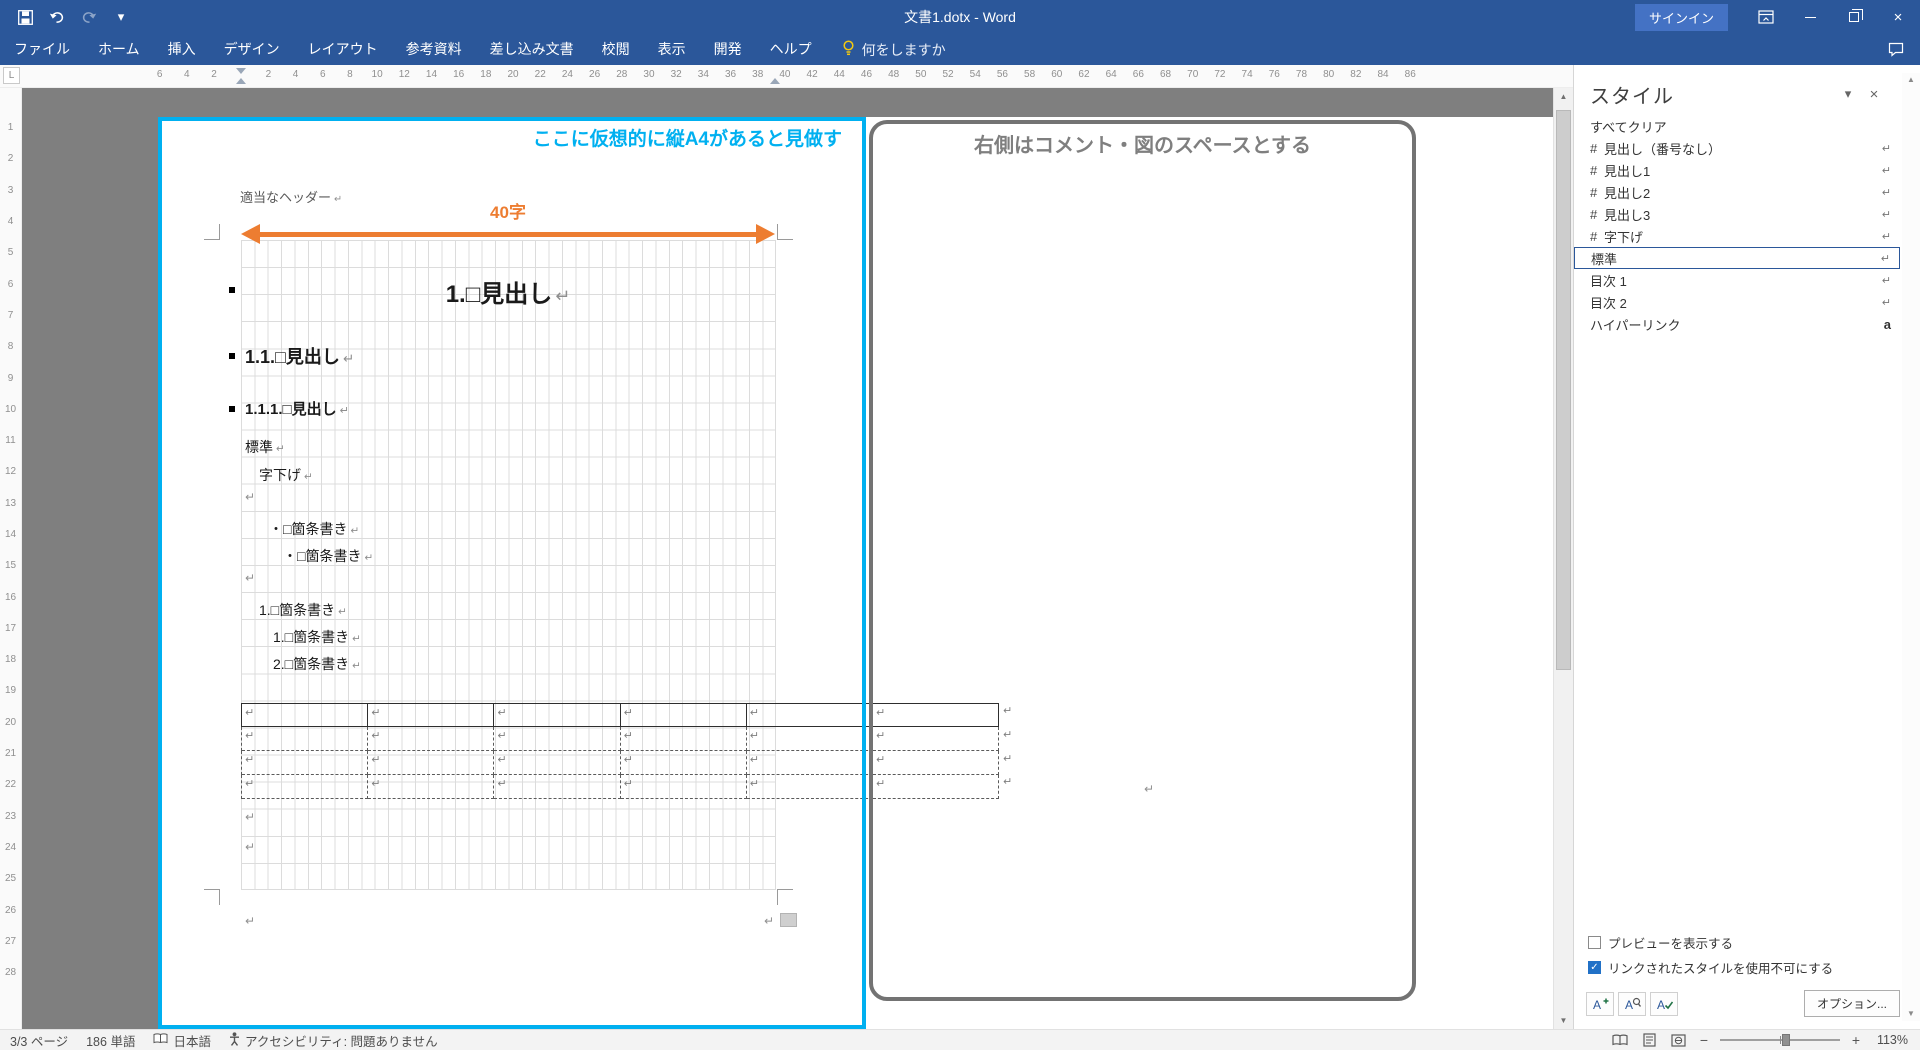  Describe the element at coordinates (121, 17) in the screenshot. I see `qat-customize-icon: ▾` at that location.